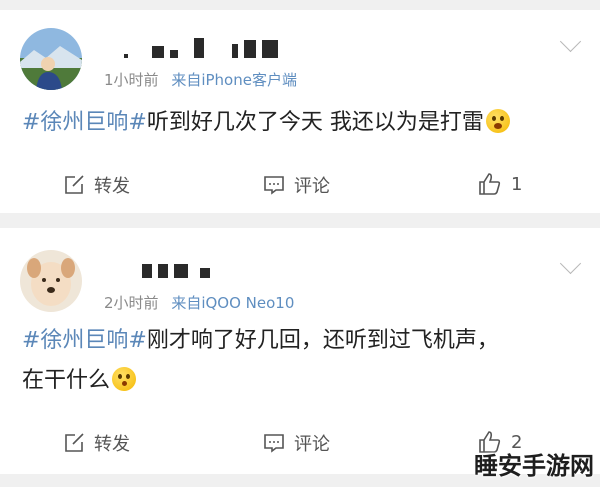  I want to click on post-body-line: 在干什么, so click(66, 380).